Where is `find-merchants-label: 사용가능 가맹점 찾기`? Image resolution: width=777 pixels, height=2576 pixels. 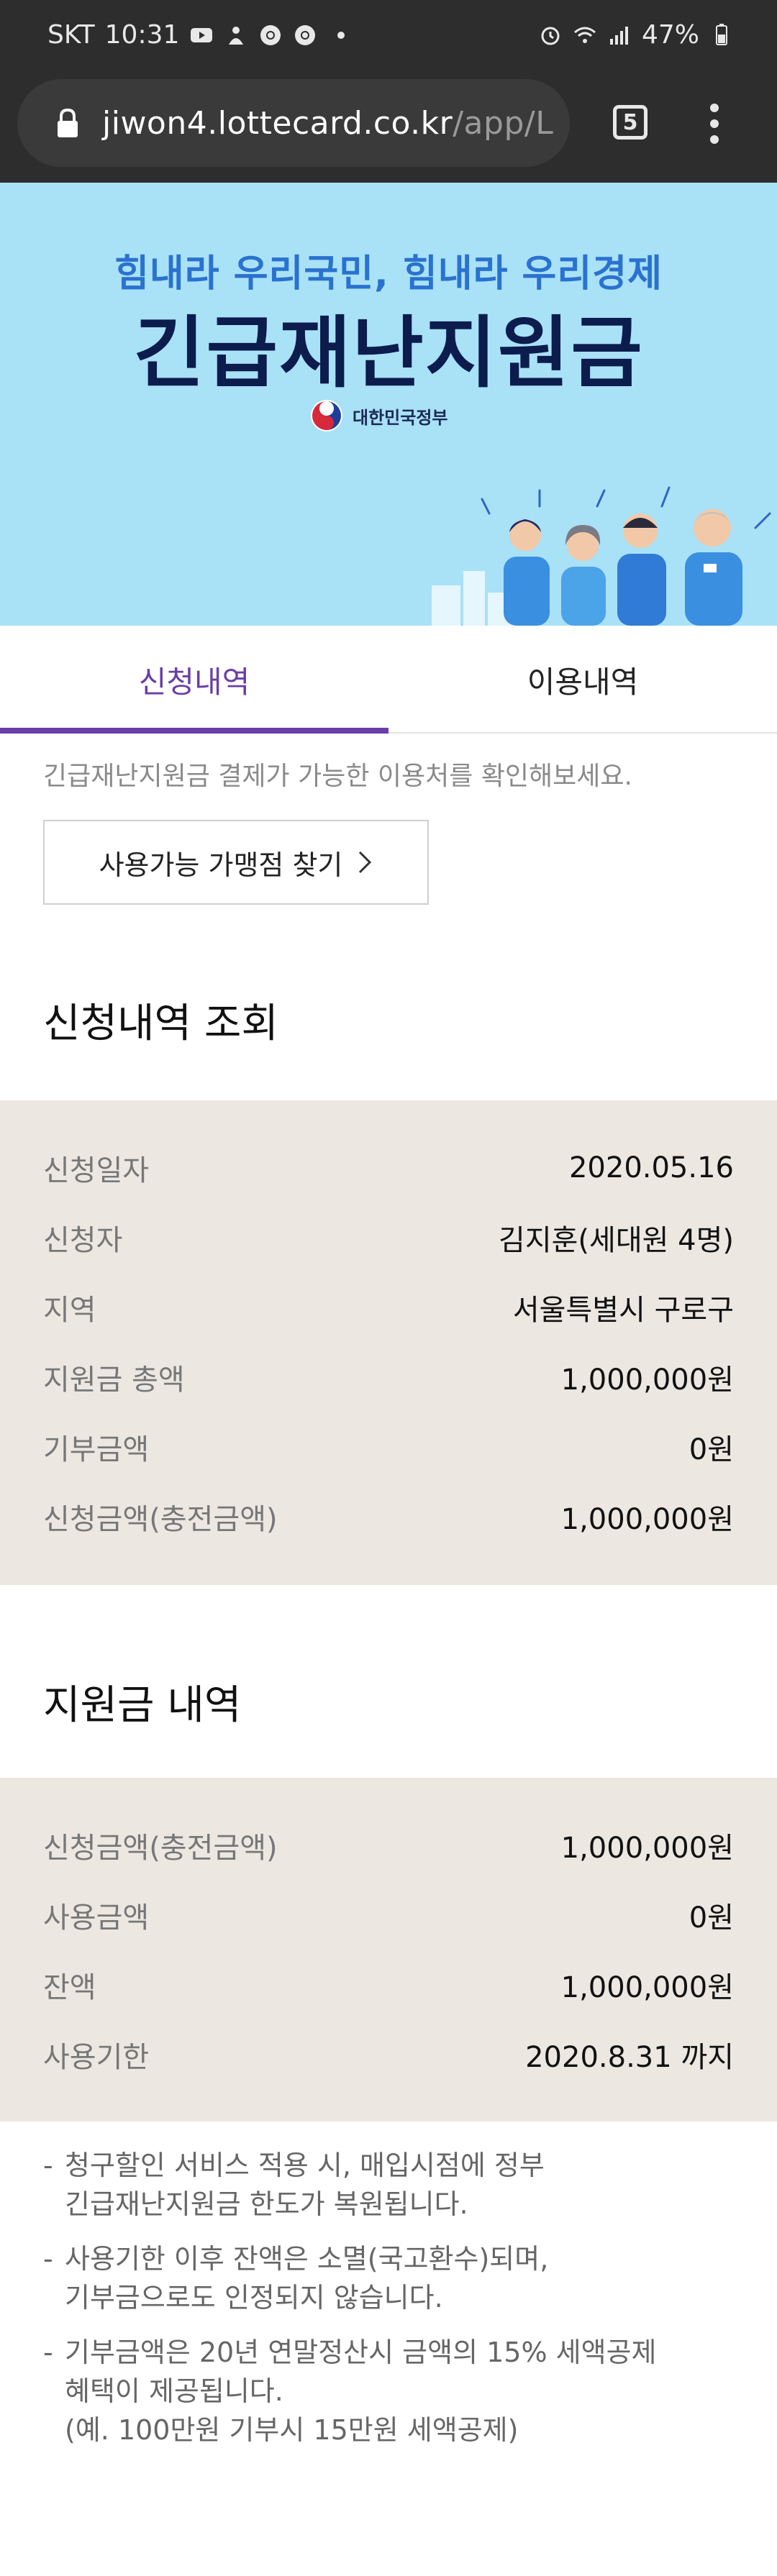
find-merchants-label: 사용가능 가맹점 찾기 is located at coordinates (221, 865).